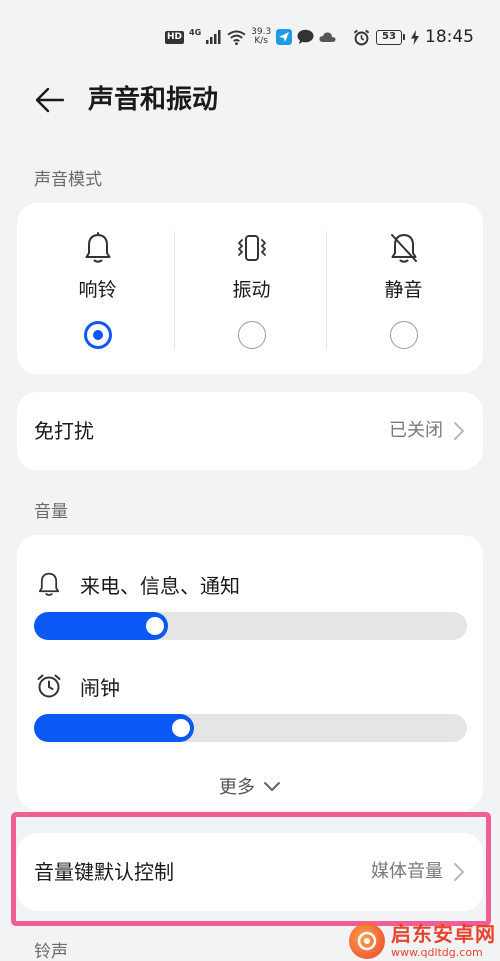 The height and width of the screenshot is (961, 500). I want to click on alarm-volume-label: 闹钟, so click(100, 687).